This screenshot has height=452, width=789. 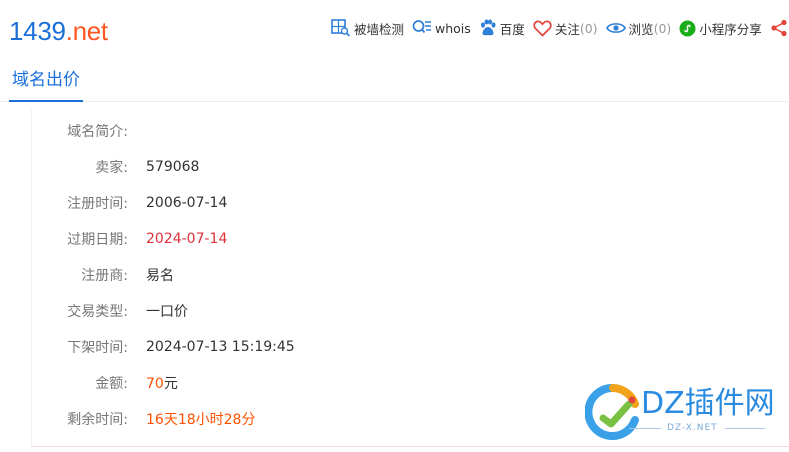 I want to click on tab-bar: 域名出价, so click(x=394, y=82).